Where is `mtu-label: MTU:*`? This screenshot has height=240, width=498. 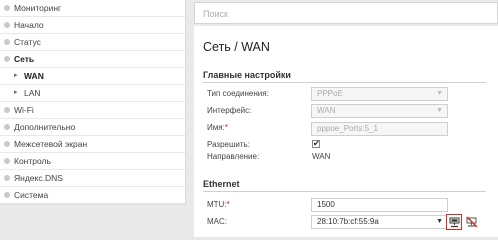
mtu-label: MTU:* is located at coordinates (218, 204).